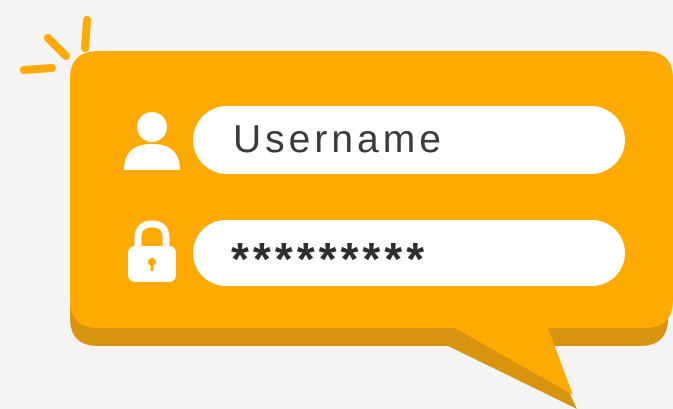 This screenshot has width=673, height=409. I want to click on password-field: *********, so click(409, 253).